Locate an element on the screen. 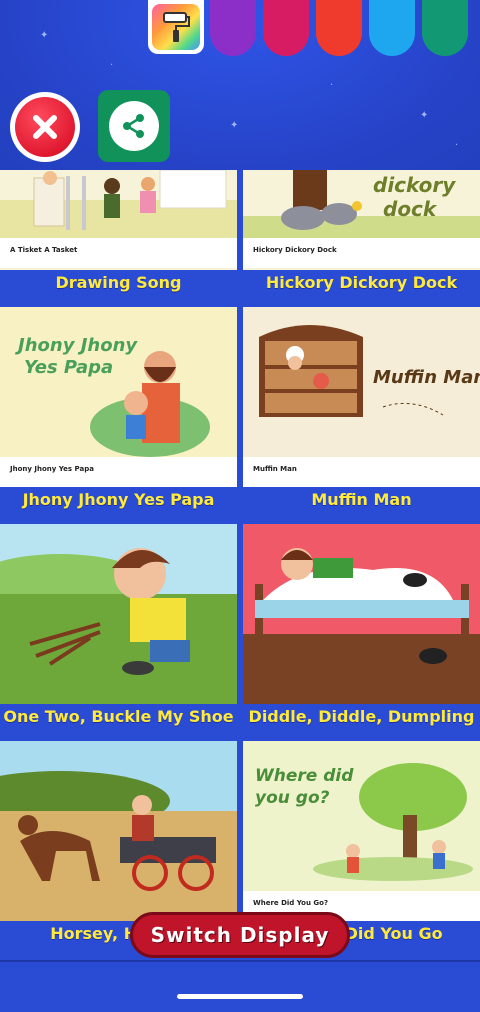  svg-text: you go? is located at coordinates (292, 798).